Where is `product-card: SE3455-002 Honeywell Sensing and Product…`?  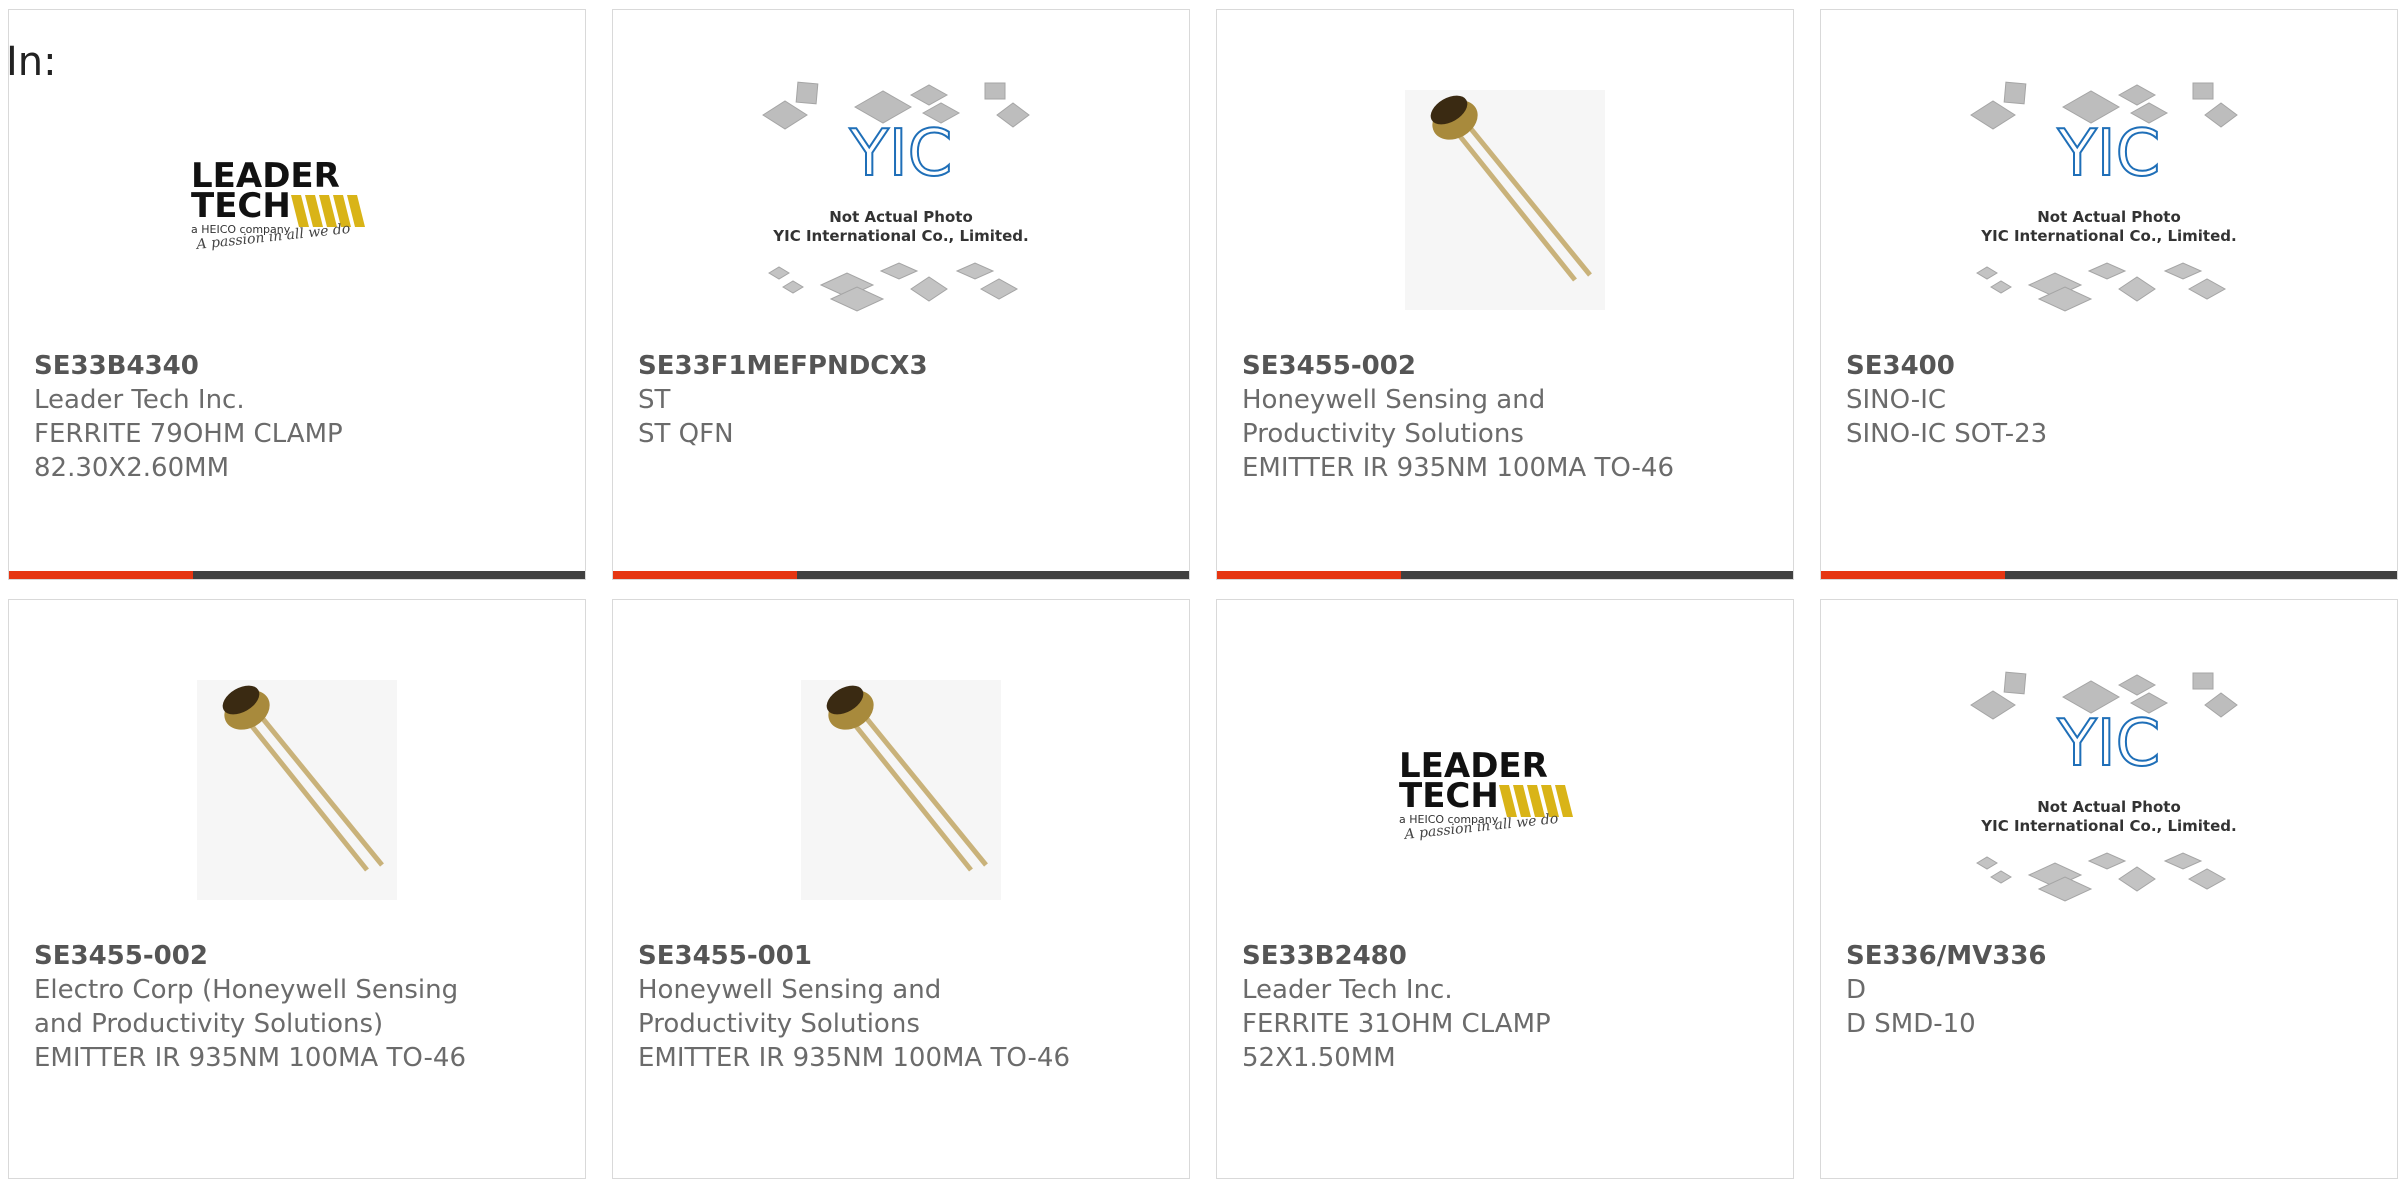 product-card: SE3455-002 Honeywell Sensing and Product… is located at coordinates (1505, 294).